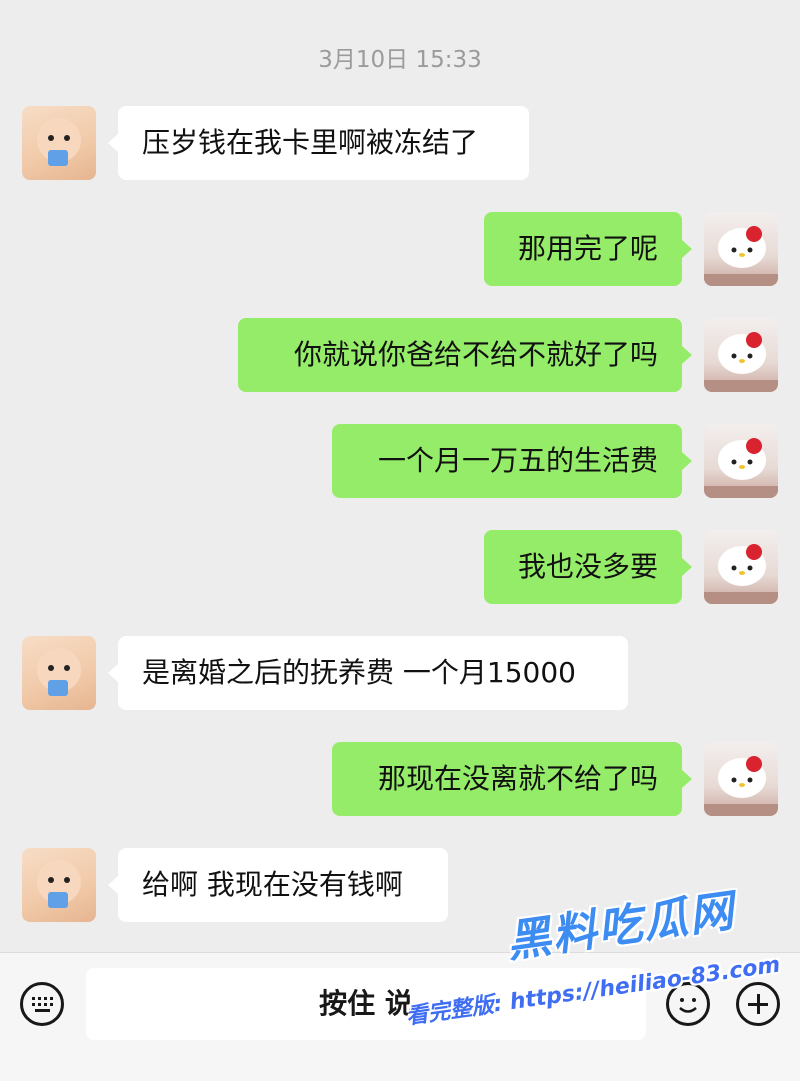 Image resolution: width=800 pixels, height=1081 pixels. I want to click on keyboard-glyph, so click(42, 1004).